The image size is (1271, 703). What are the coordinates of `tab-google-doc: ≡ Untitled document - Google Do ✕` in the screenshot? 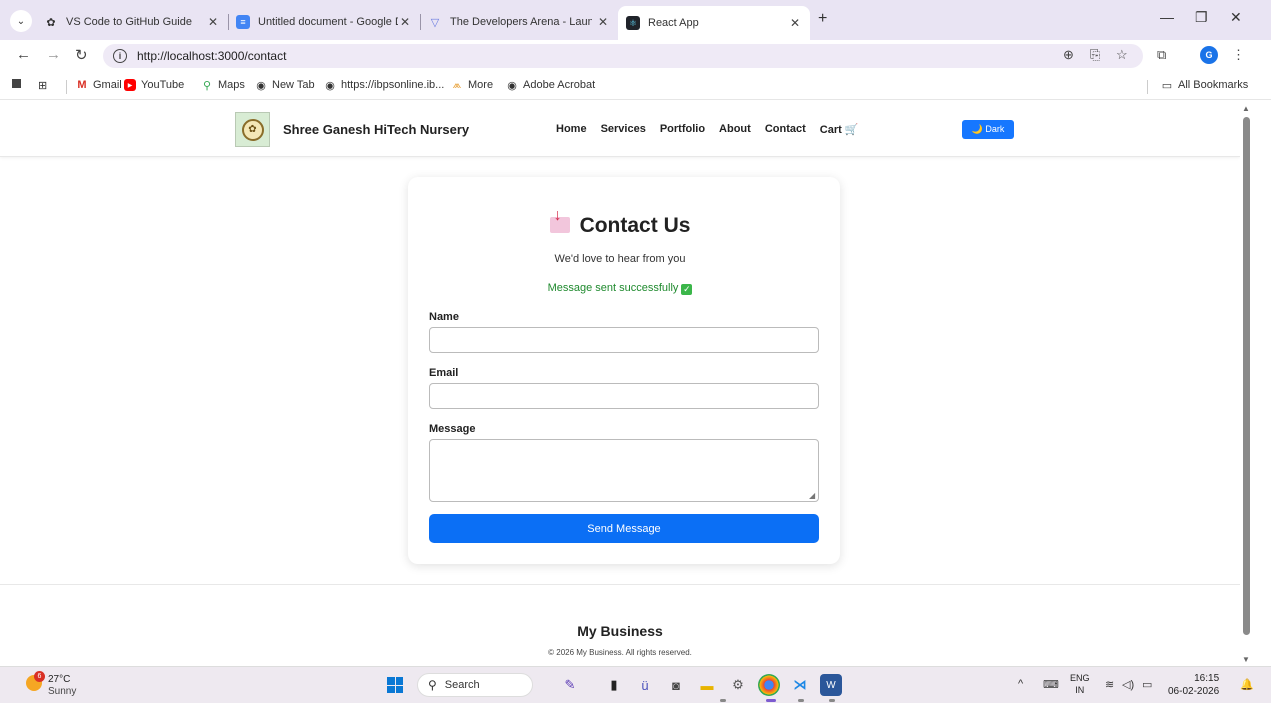 It's located at (326, 22).